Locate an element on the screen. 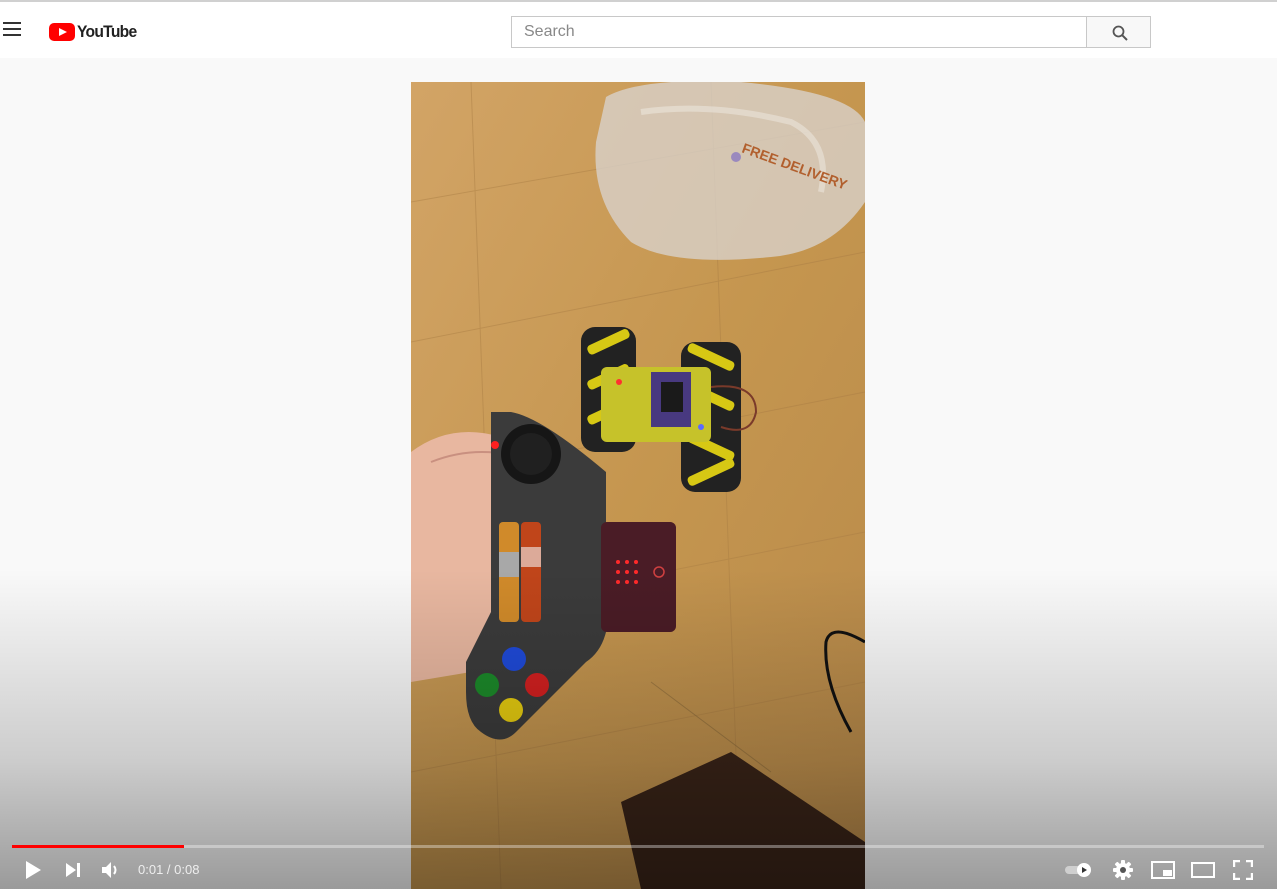  settings-icon is located at coordinates (1123, 870).